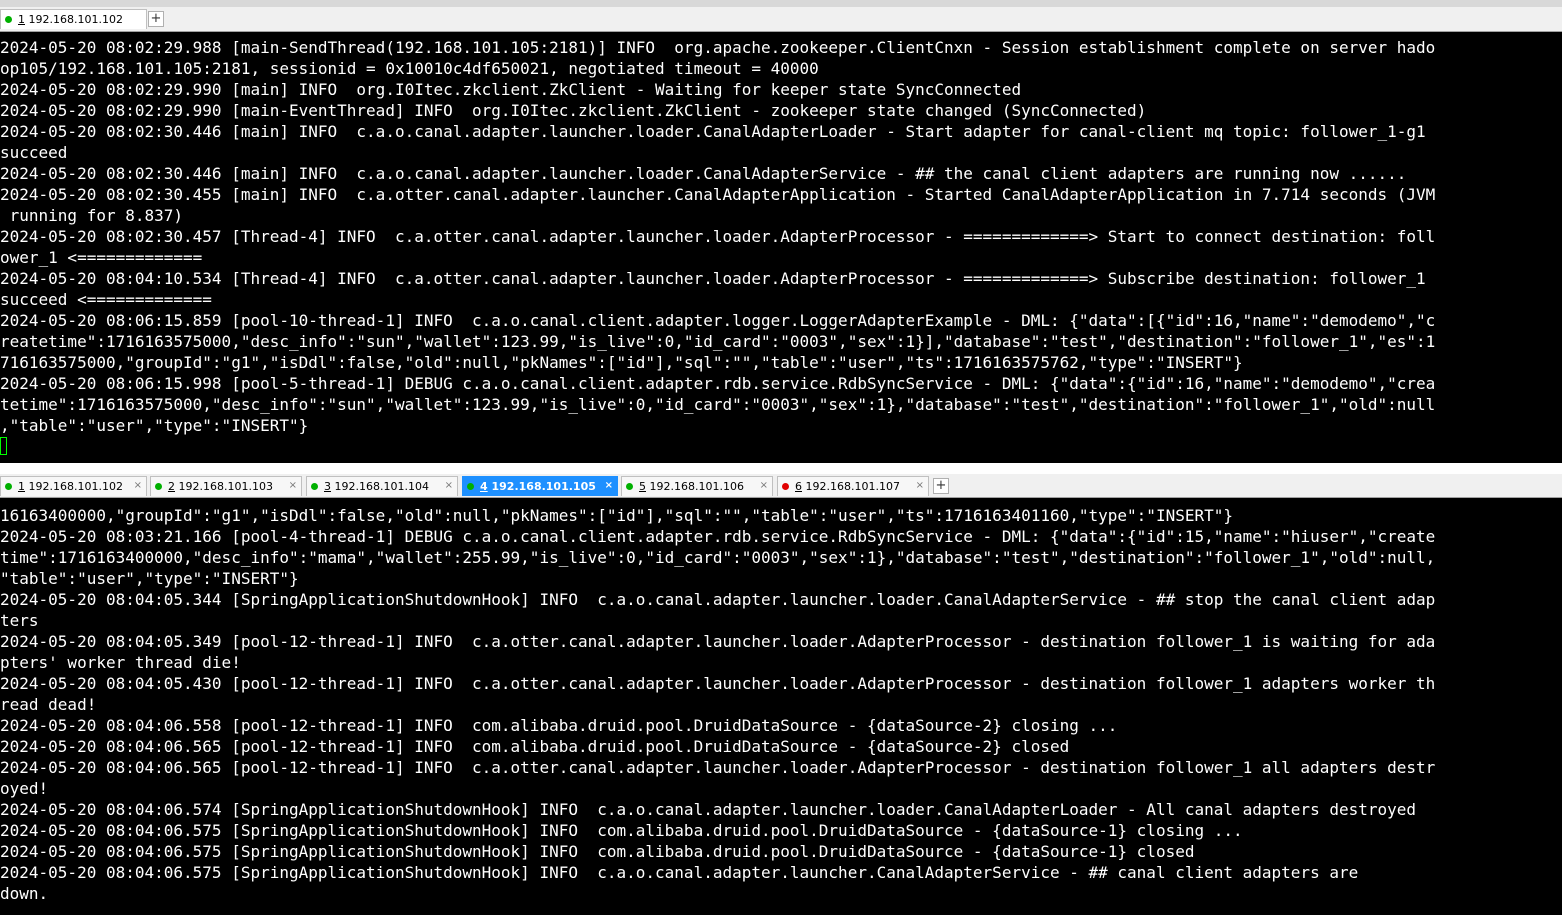  Describe the element at coordinates (543, 486) in the screenshot. I see `tab-host: 192.168.101.105` at that location.